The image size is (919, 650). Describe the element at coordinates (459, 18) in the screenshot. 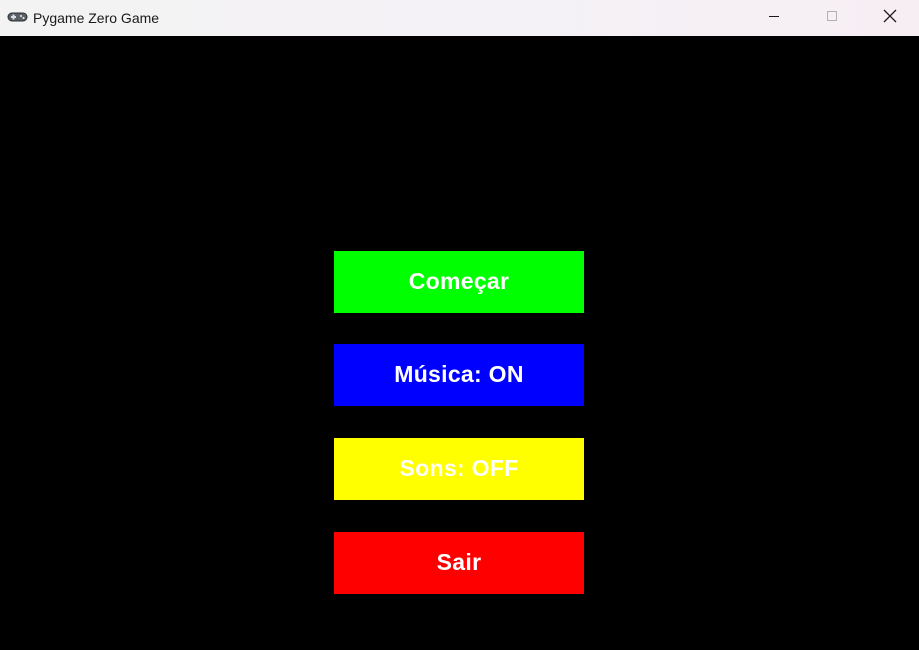

I see `title-bar: Pygame Zero Game` at that location.